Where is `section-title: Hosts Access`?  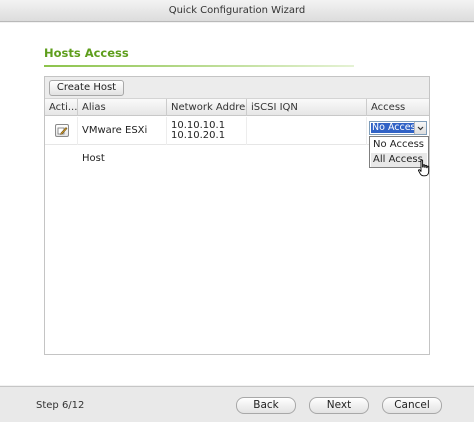
section-title: Hosts Access is located at coordinates (86, 53).